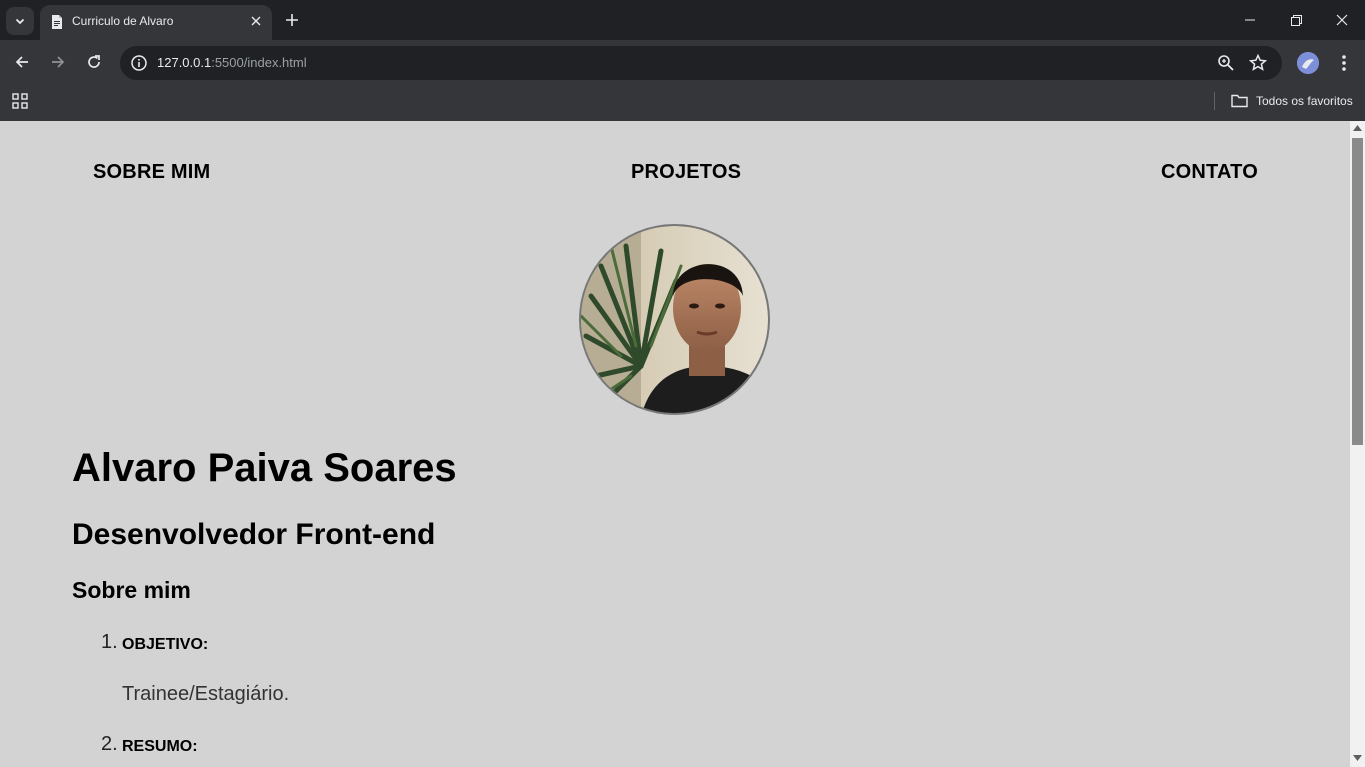 The height and width of the screenshot is (767, 1365). Describe the element at coordinates (206, 694) in the screenshot. I see `list-item-text: Trainee/Estagiário.` at that location.